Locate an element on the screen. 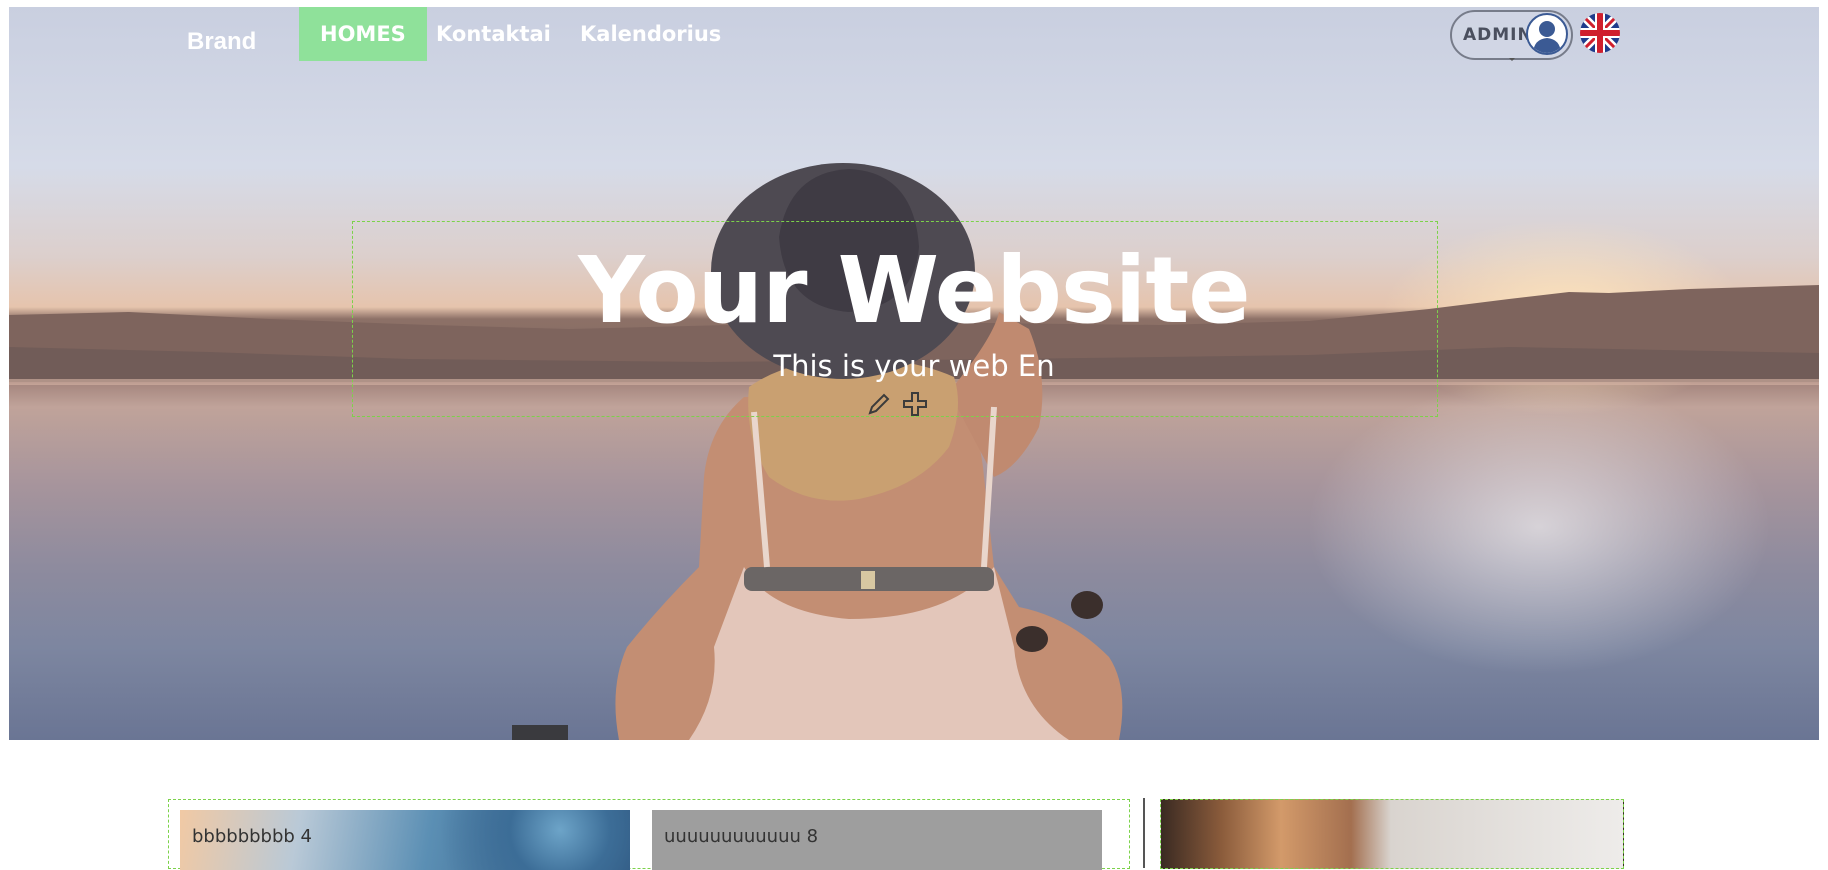 Image resolution: width=1828 pixels, height=870 pixels. user-avatar-icon is located at coordinates (1547, 34).